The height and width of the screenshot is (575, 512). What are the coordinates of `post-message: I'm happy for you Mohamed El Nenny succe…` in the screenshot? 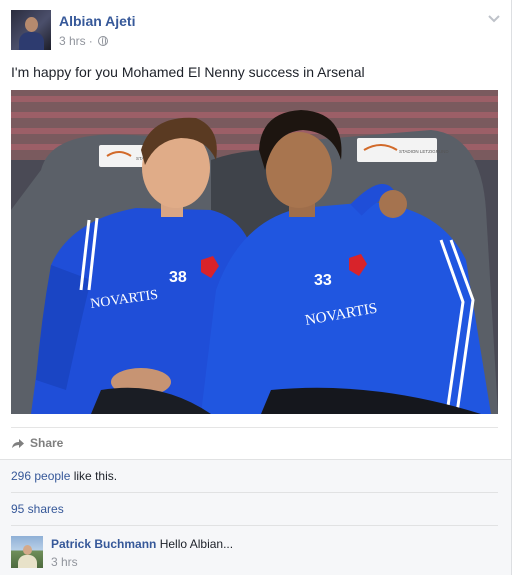 It's located at (188, 72).